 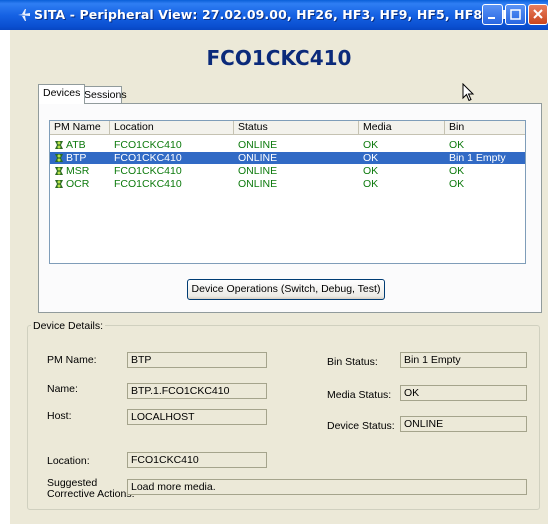 What do you see at coordinates (361, 426) in the screenshot?
I see `device-status-label: Device Status:` at bounding box center [361, 426].